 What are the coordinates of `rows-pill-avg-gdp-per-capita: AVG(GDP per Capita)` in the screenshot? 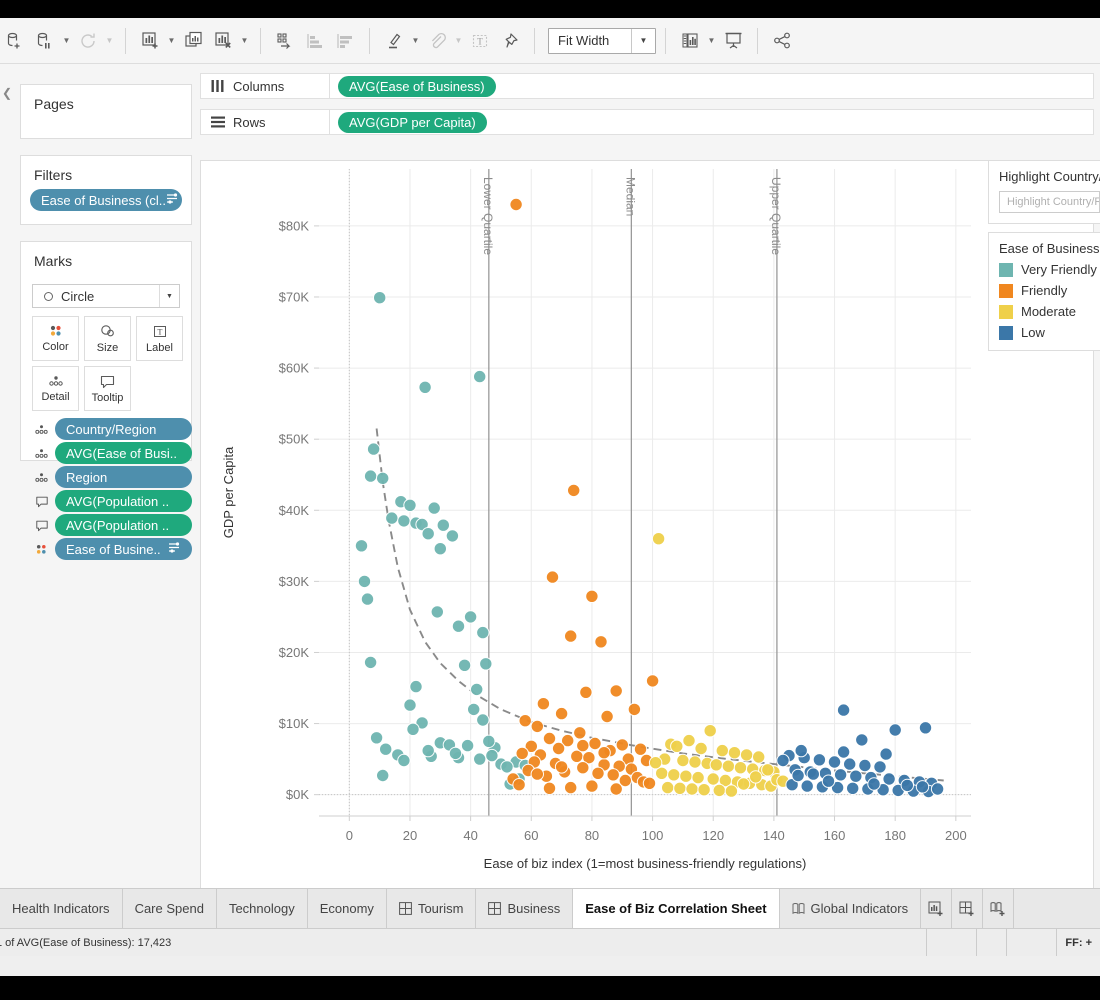 It's located at (412, 122).